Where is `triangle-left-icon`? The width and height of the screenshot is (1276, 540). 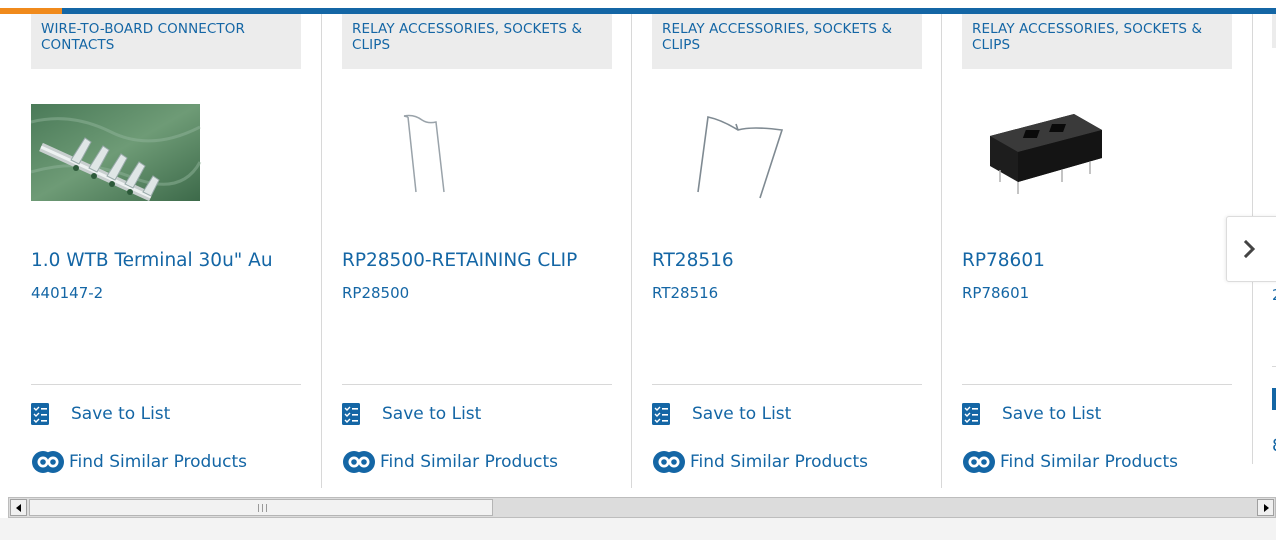 triangle-left-icon is located at coordinates (18, 507).